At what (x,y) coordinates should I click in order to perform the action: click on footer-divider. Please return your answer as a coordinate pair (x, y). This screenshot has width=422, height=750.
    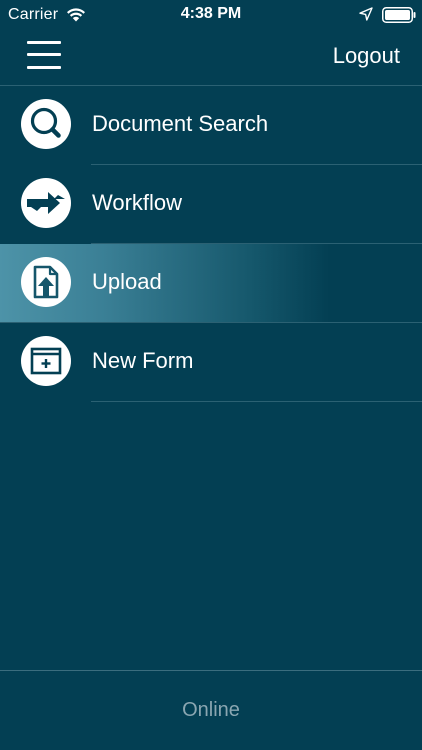
    Looking at the image, I should click on (211, 670).